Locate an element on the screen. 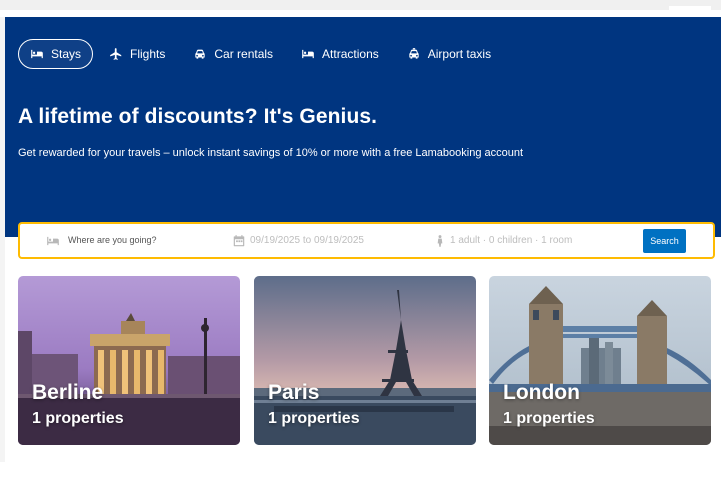  hero-title: A lifetime of discounts? It's Genius. is located at coordinates (198, 116).